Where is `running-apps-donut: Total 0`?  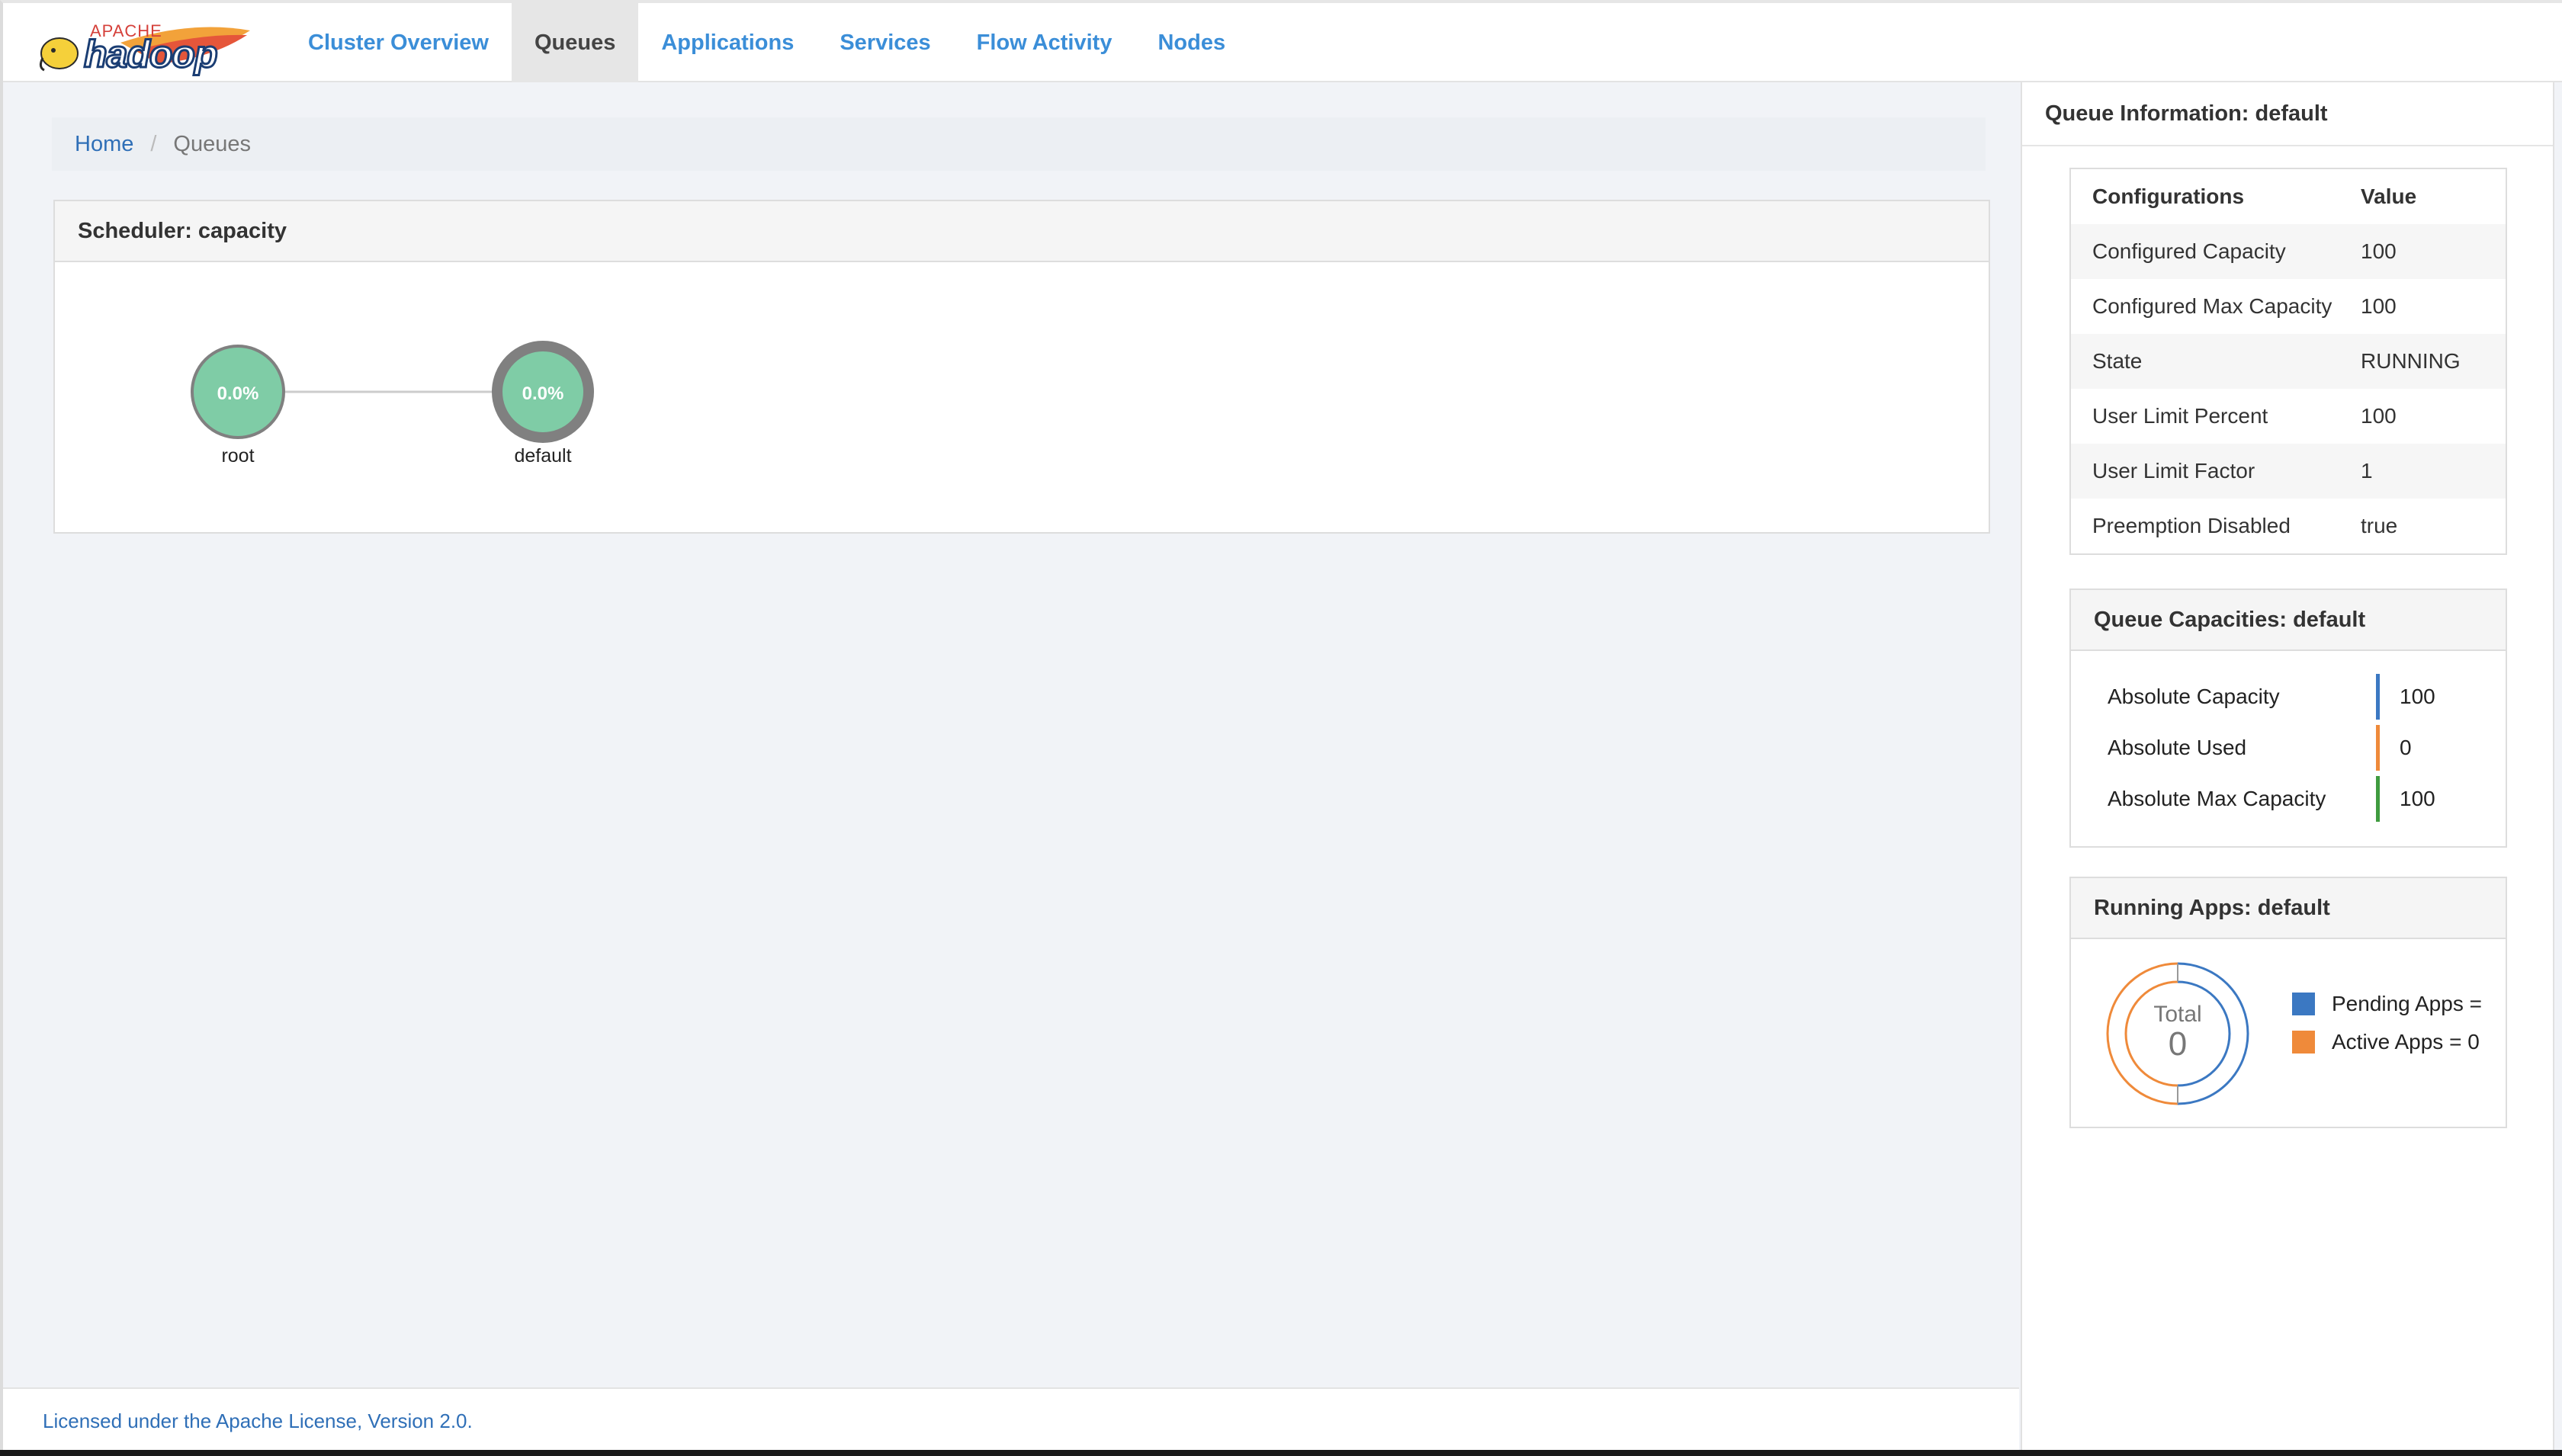
running-apps-donut: Total 0 is located at coordinates (2177, 1033).